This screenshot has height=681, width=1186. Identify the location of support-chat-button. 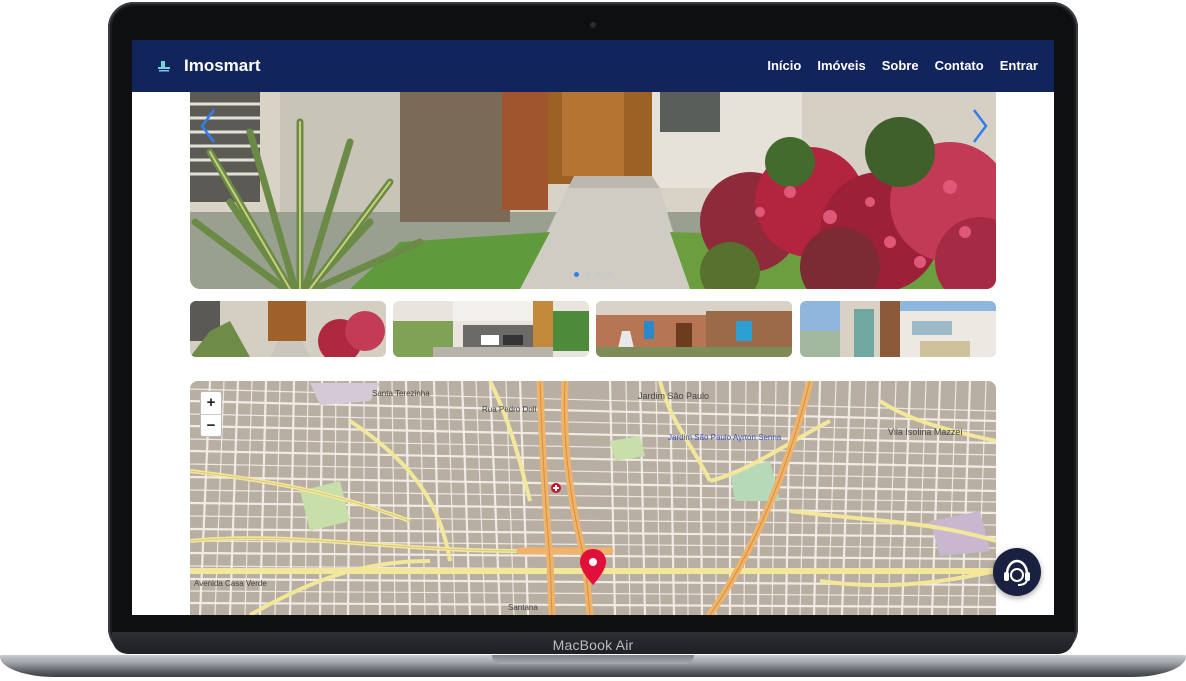
(1017, 572).